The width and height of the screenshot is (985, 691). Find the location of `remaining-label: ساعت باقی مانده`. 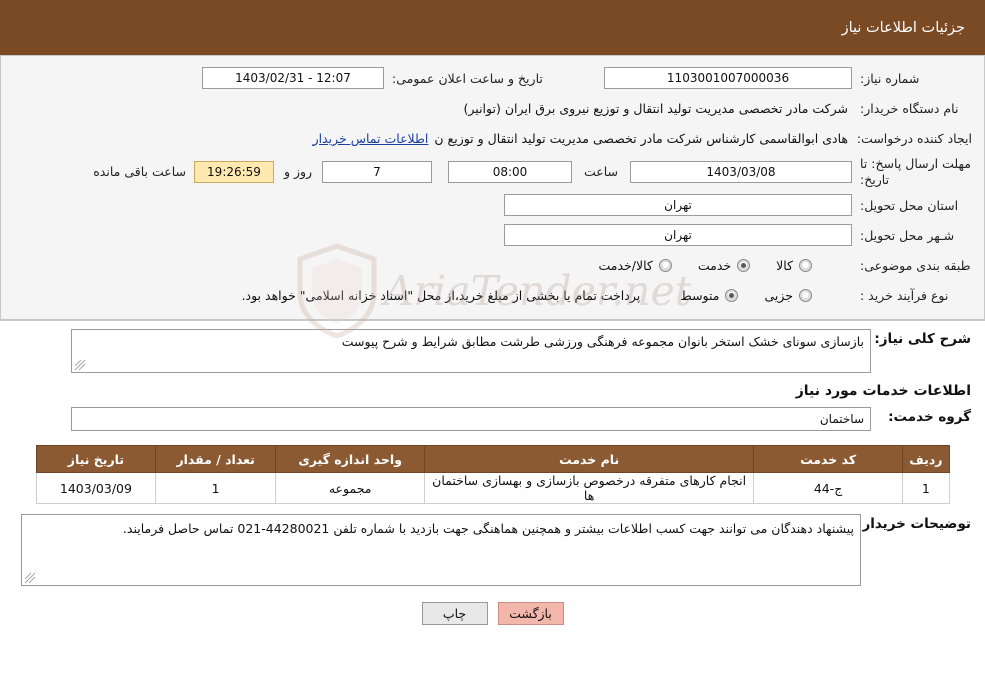

remaining-label: ساعت باقی مانده is located at coordinates (139, 172).